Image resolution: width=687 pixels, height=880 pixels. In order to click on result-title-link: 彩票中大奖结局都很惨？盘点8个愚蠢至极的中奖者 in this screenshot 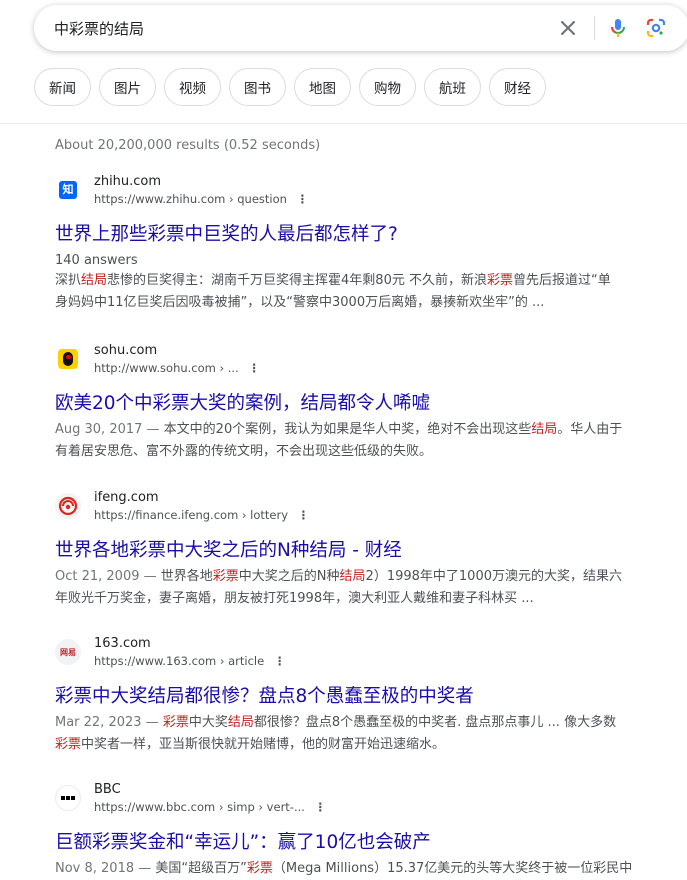, I will do `click(355, 697)`.